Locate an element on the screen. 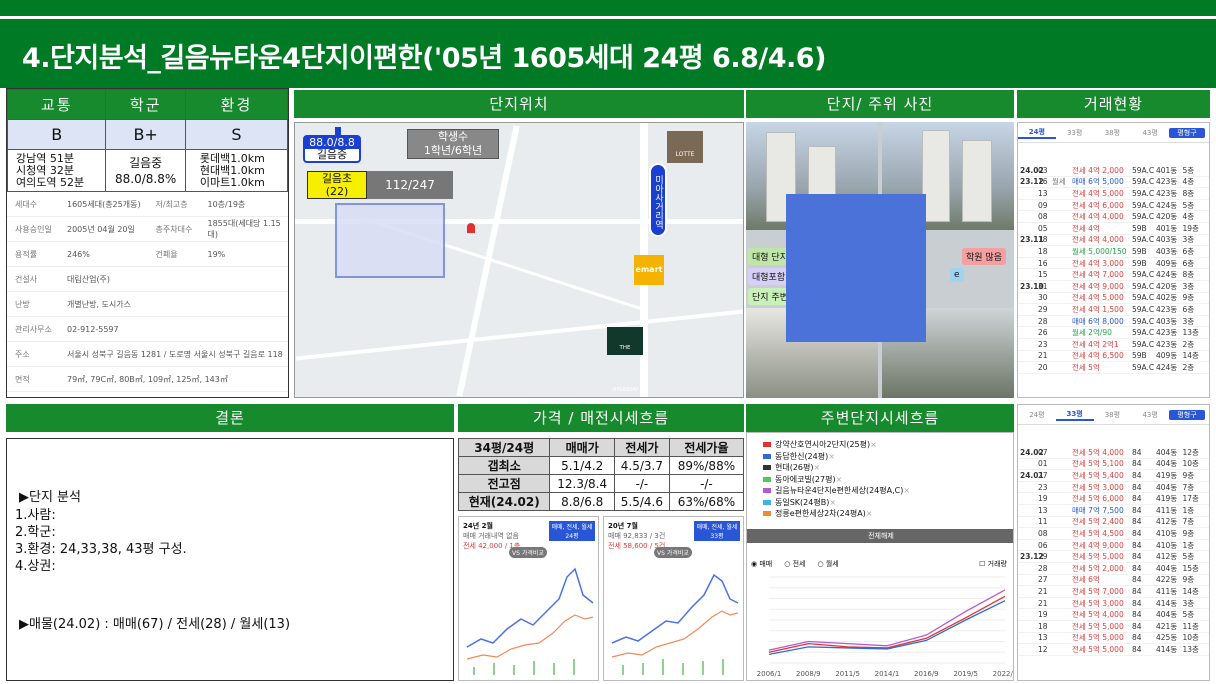  trade-cell: 424동 is located at coordinates (1167, 205).